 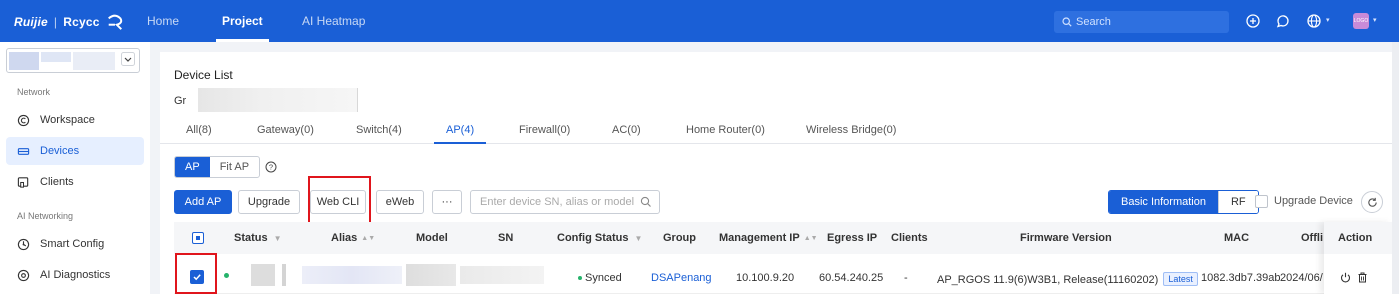 What do you see at coordinates (81, 22) in the screenshot?
I see `logo-subtext: Rcycc` at bounding box center [81, 22].